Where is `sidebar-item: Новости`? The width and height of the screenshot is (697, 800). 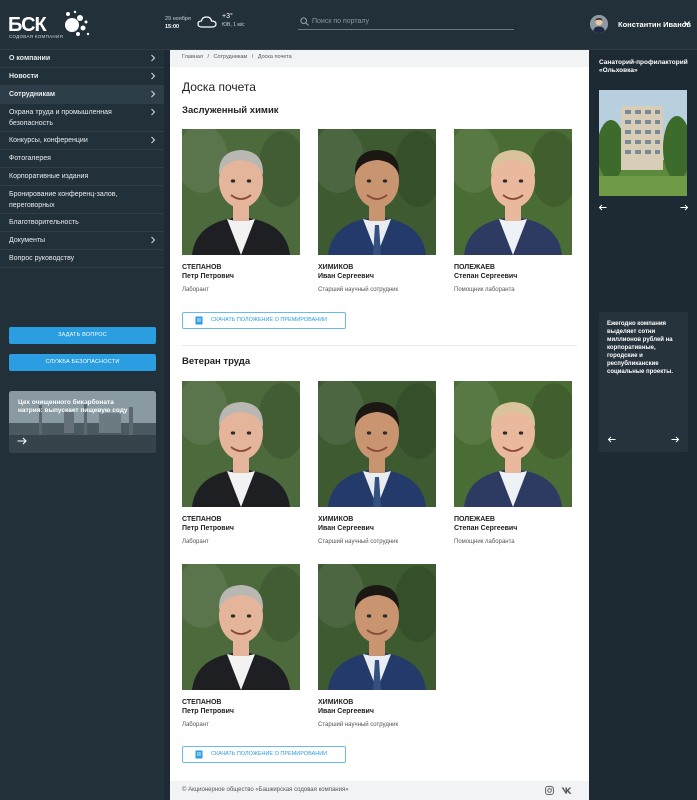 sidebar-item: Новости is located at coordinates (82, 77).